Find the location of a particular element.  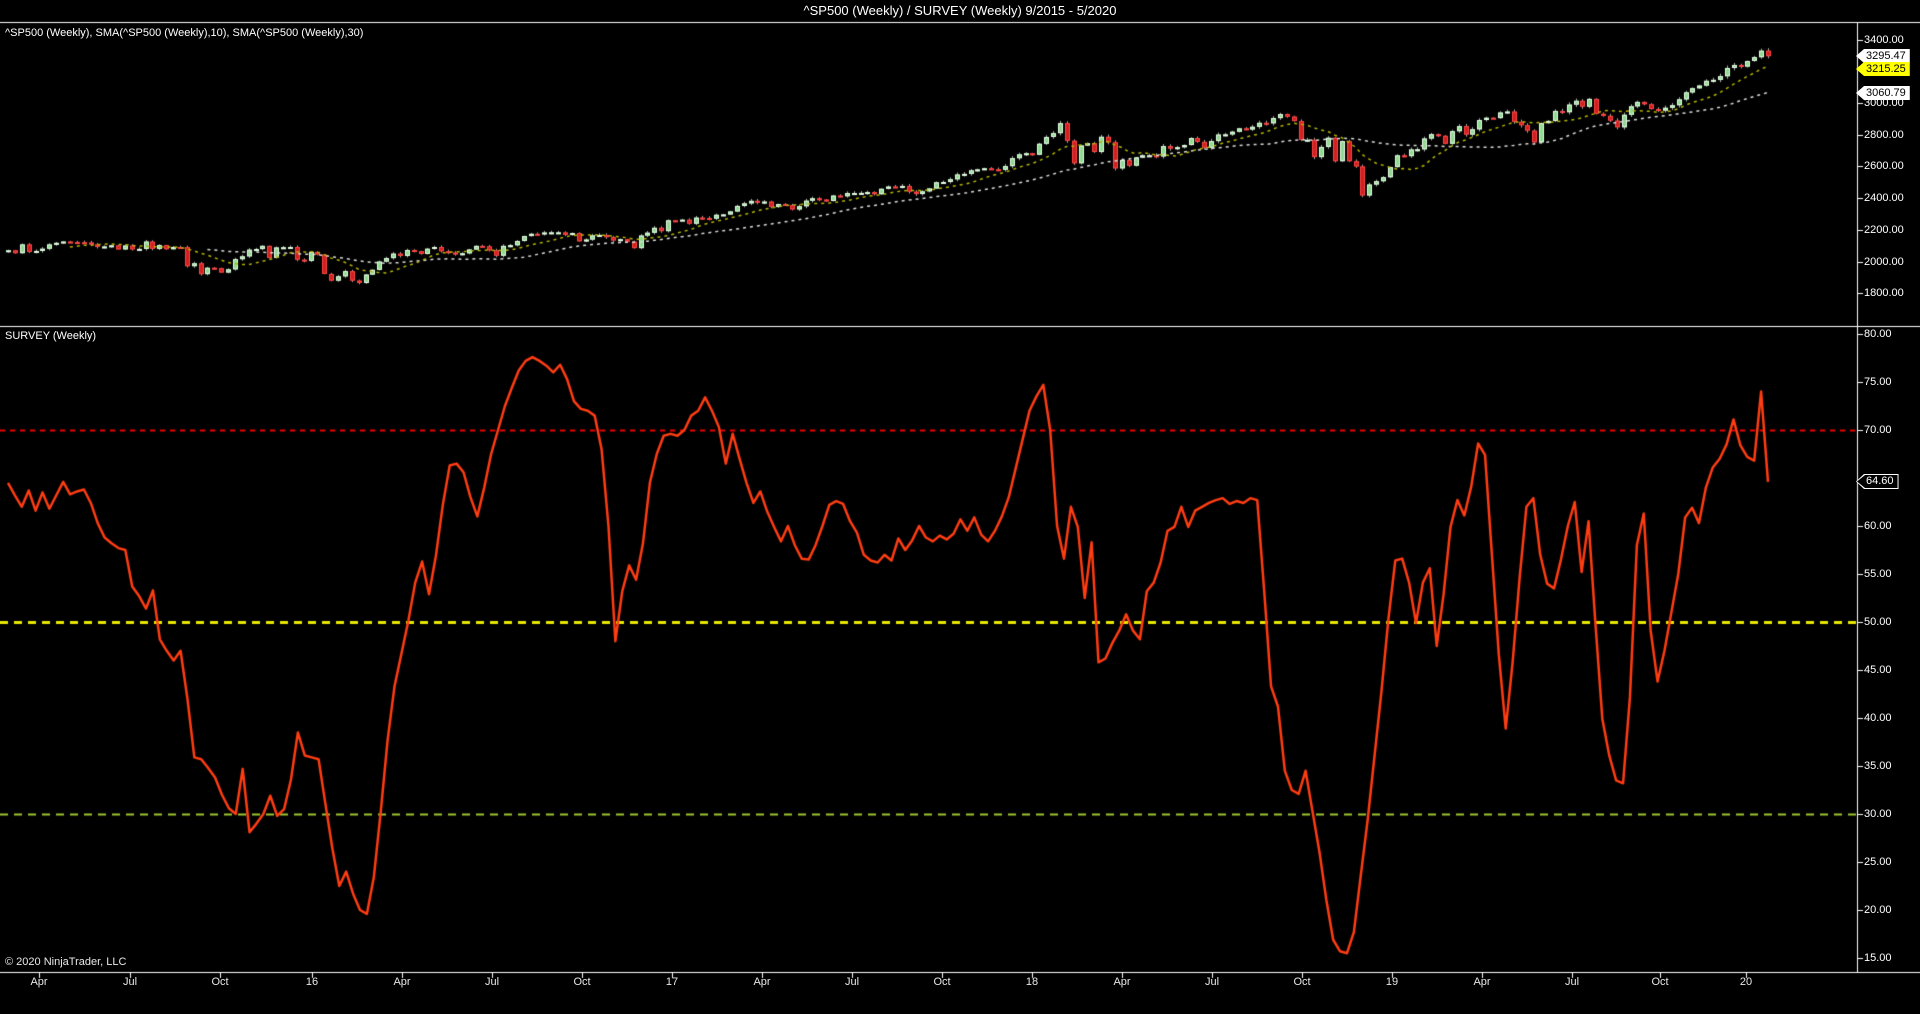

survey-tick-label: 35.00 is located at coordinates (1878, 766).